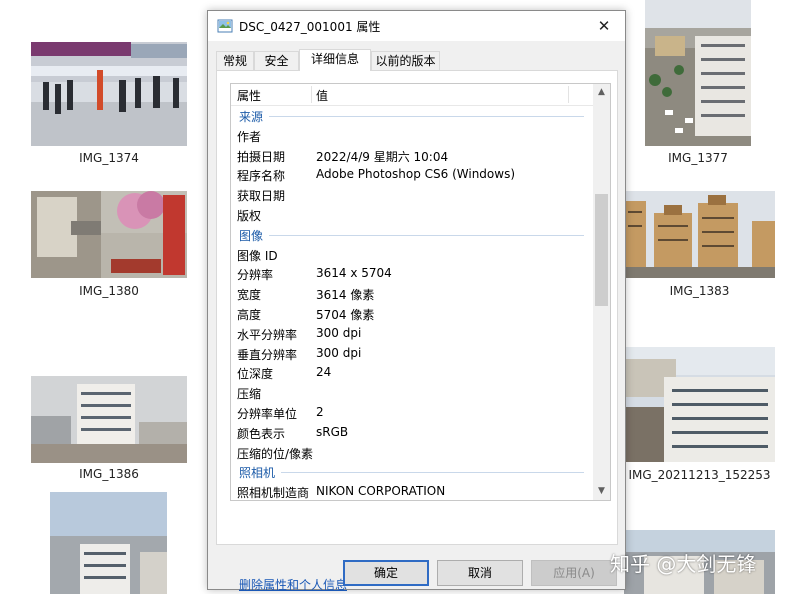 The width and height of the screenshot is (799, 594). Describe the element at coordinates (354, 273) in the screenshot. I see `property-value: 3614 x 5704` at that location.